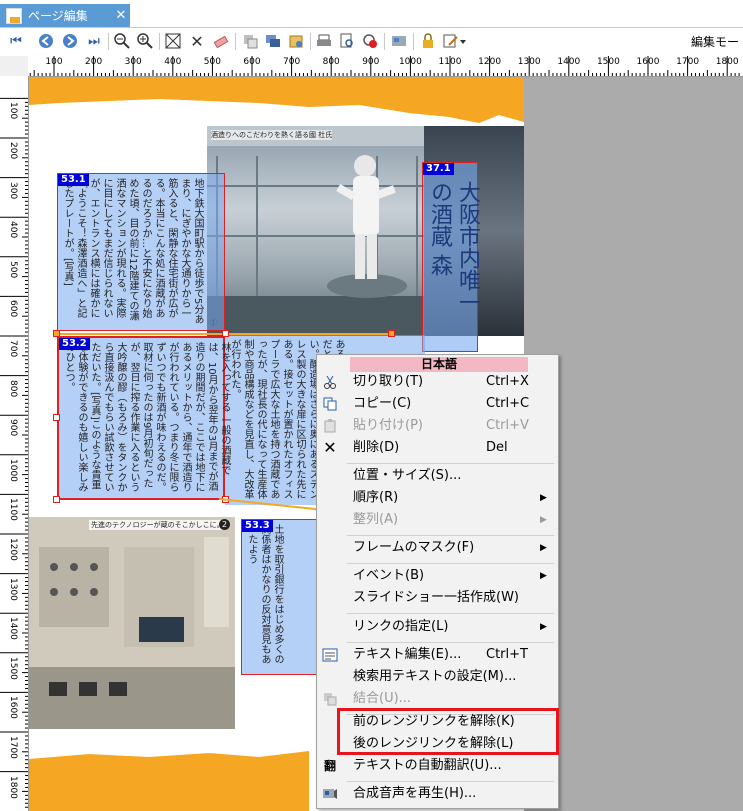  I want to click on ruler-tick-label: 600, so click(252, 62).